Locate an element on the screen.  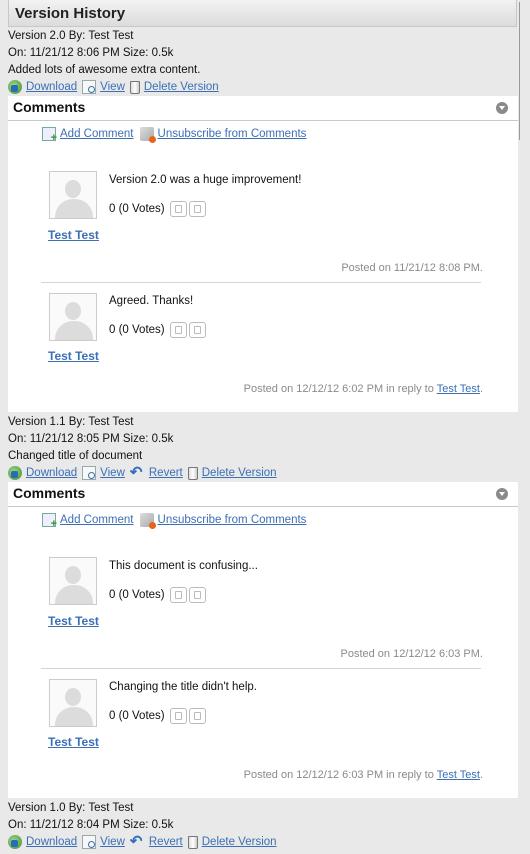
version-by: Version 2.0 By: Test Test is located at coordinates (71, 36).